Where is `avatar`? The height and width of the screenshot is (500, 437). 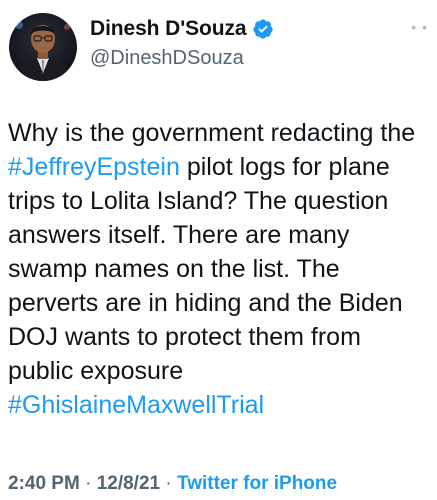
avatar is located at coordinates (43, 47).